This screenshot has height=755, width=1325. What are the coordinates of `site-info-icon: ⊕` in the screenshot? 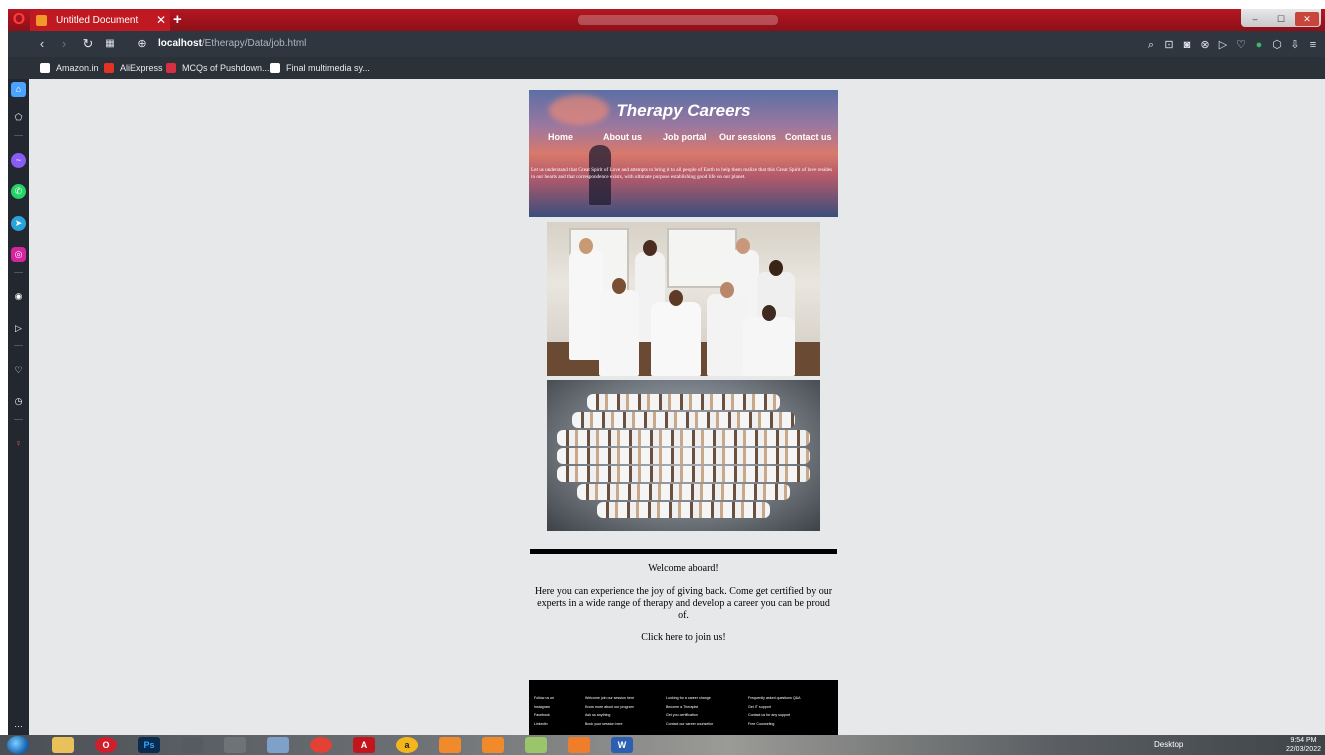 It's located at (142, 44).